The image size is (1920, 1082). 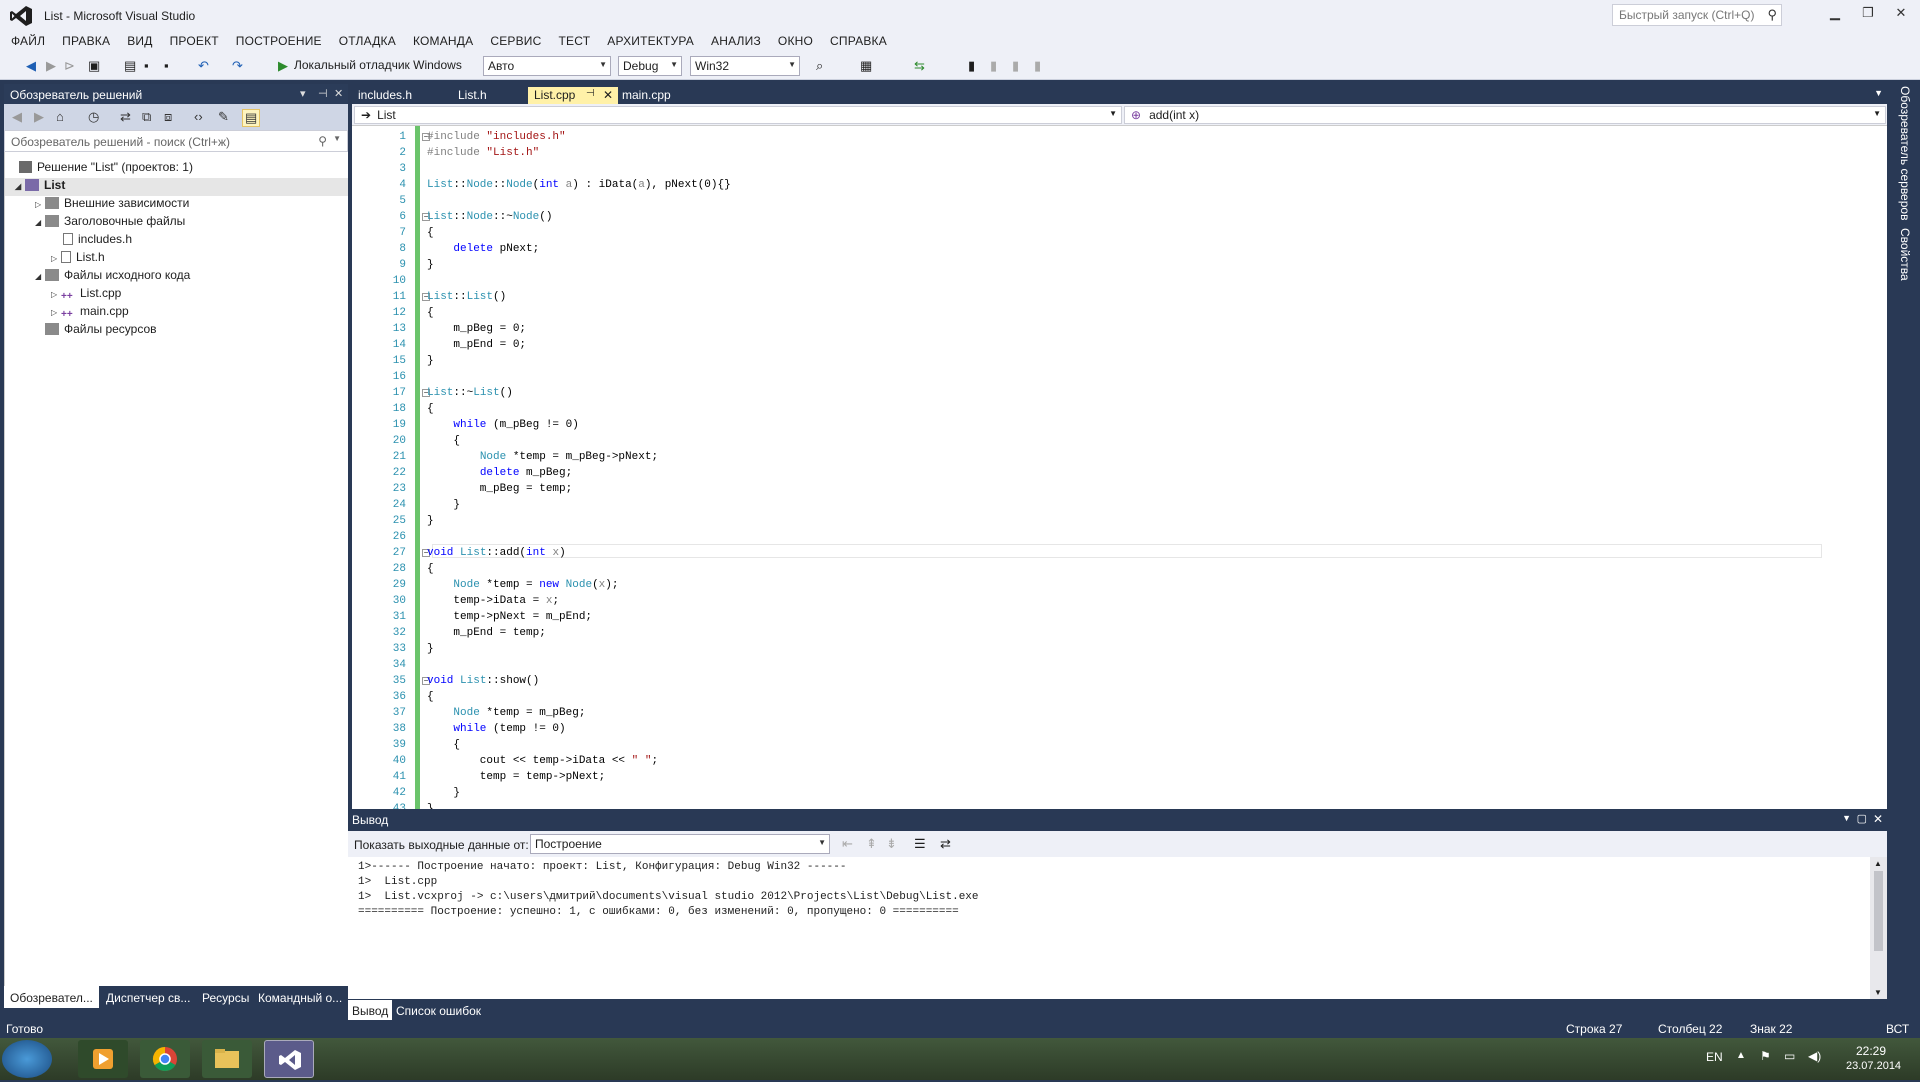 What do you see at coordinates (547, 66) in the screenshot?
I see `solution-config-auto-combo: Авто ▼` at bounding box center [547, 66].